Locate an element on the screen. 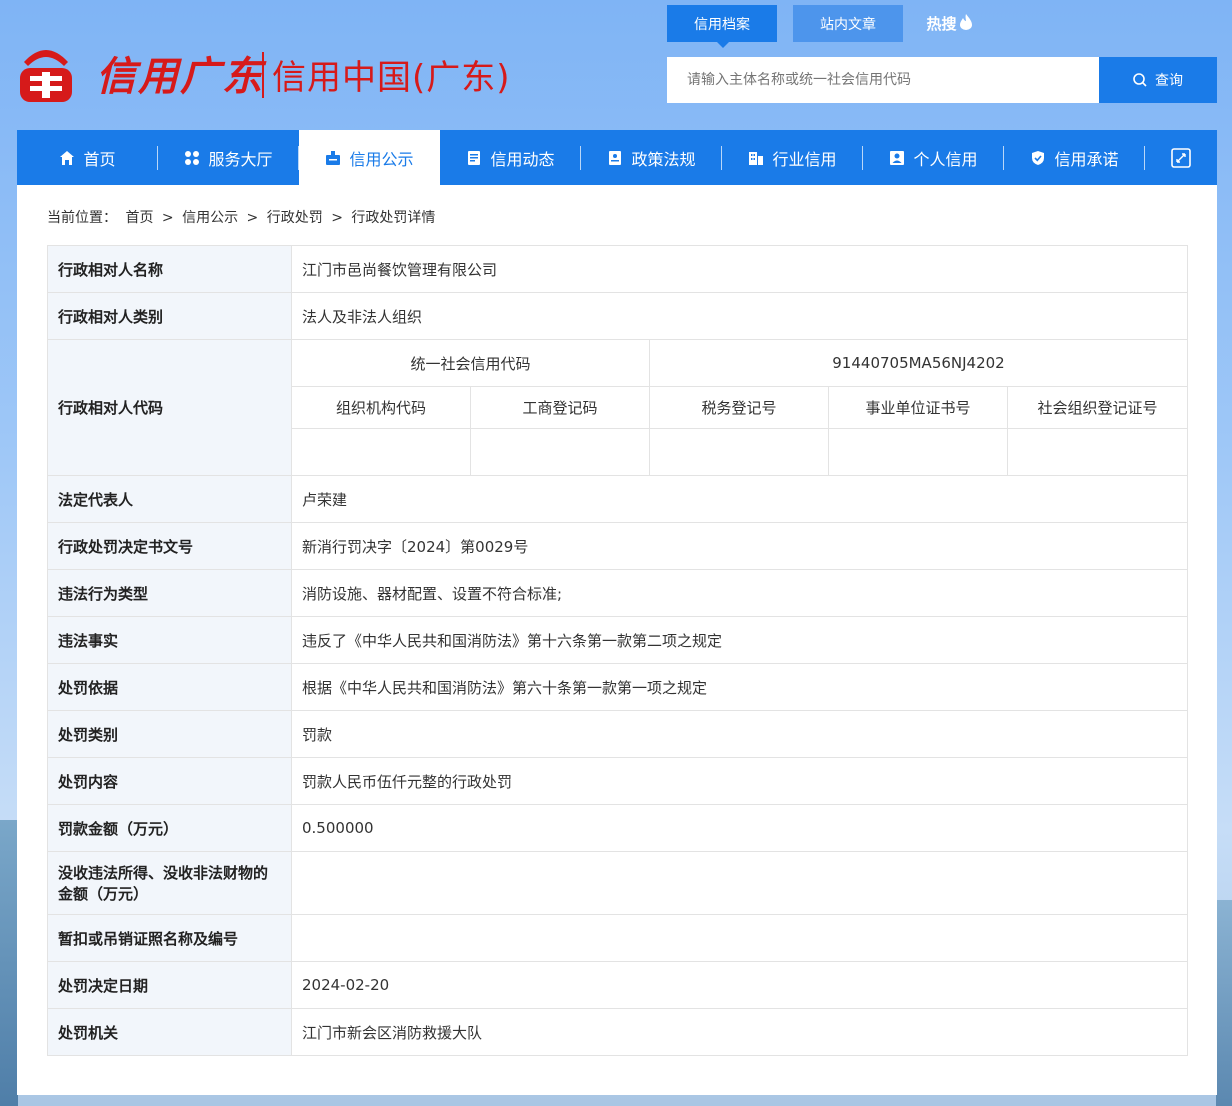 The height and width of the screenshot is (1106, 1232). search-button: 查询 is located at coordinates (1158, 80).